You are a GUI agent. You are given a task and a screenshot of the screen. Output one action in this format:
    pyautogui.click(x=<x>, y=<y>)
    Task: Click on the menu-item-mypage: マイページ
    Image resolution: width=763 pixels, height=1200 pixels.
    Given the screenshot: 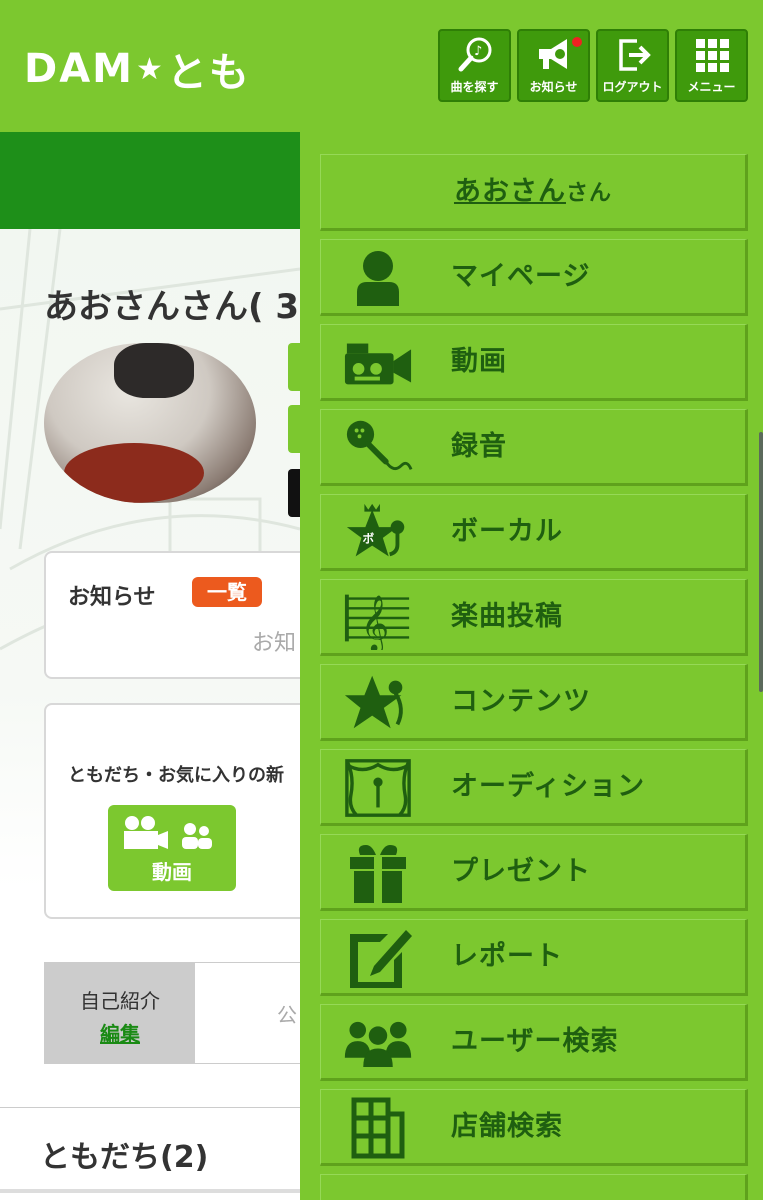 What is the action you would take?
    pyautogui.click(x=534, y=277)
    